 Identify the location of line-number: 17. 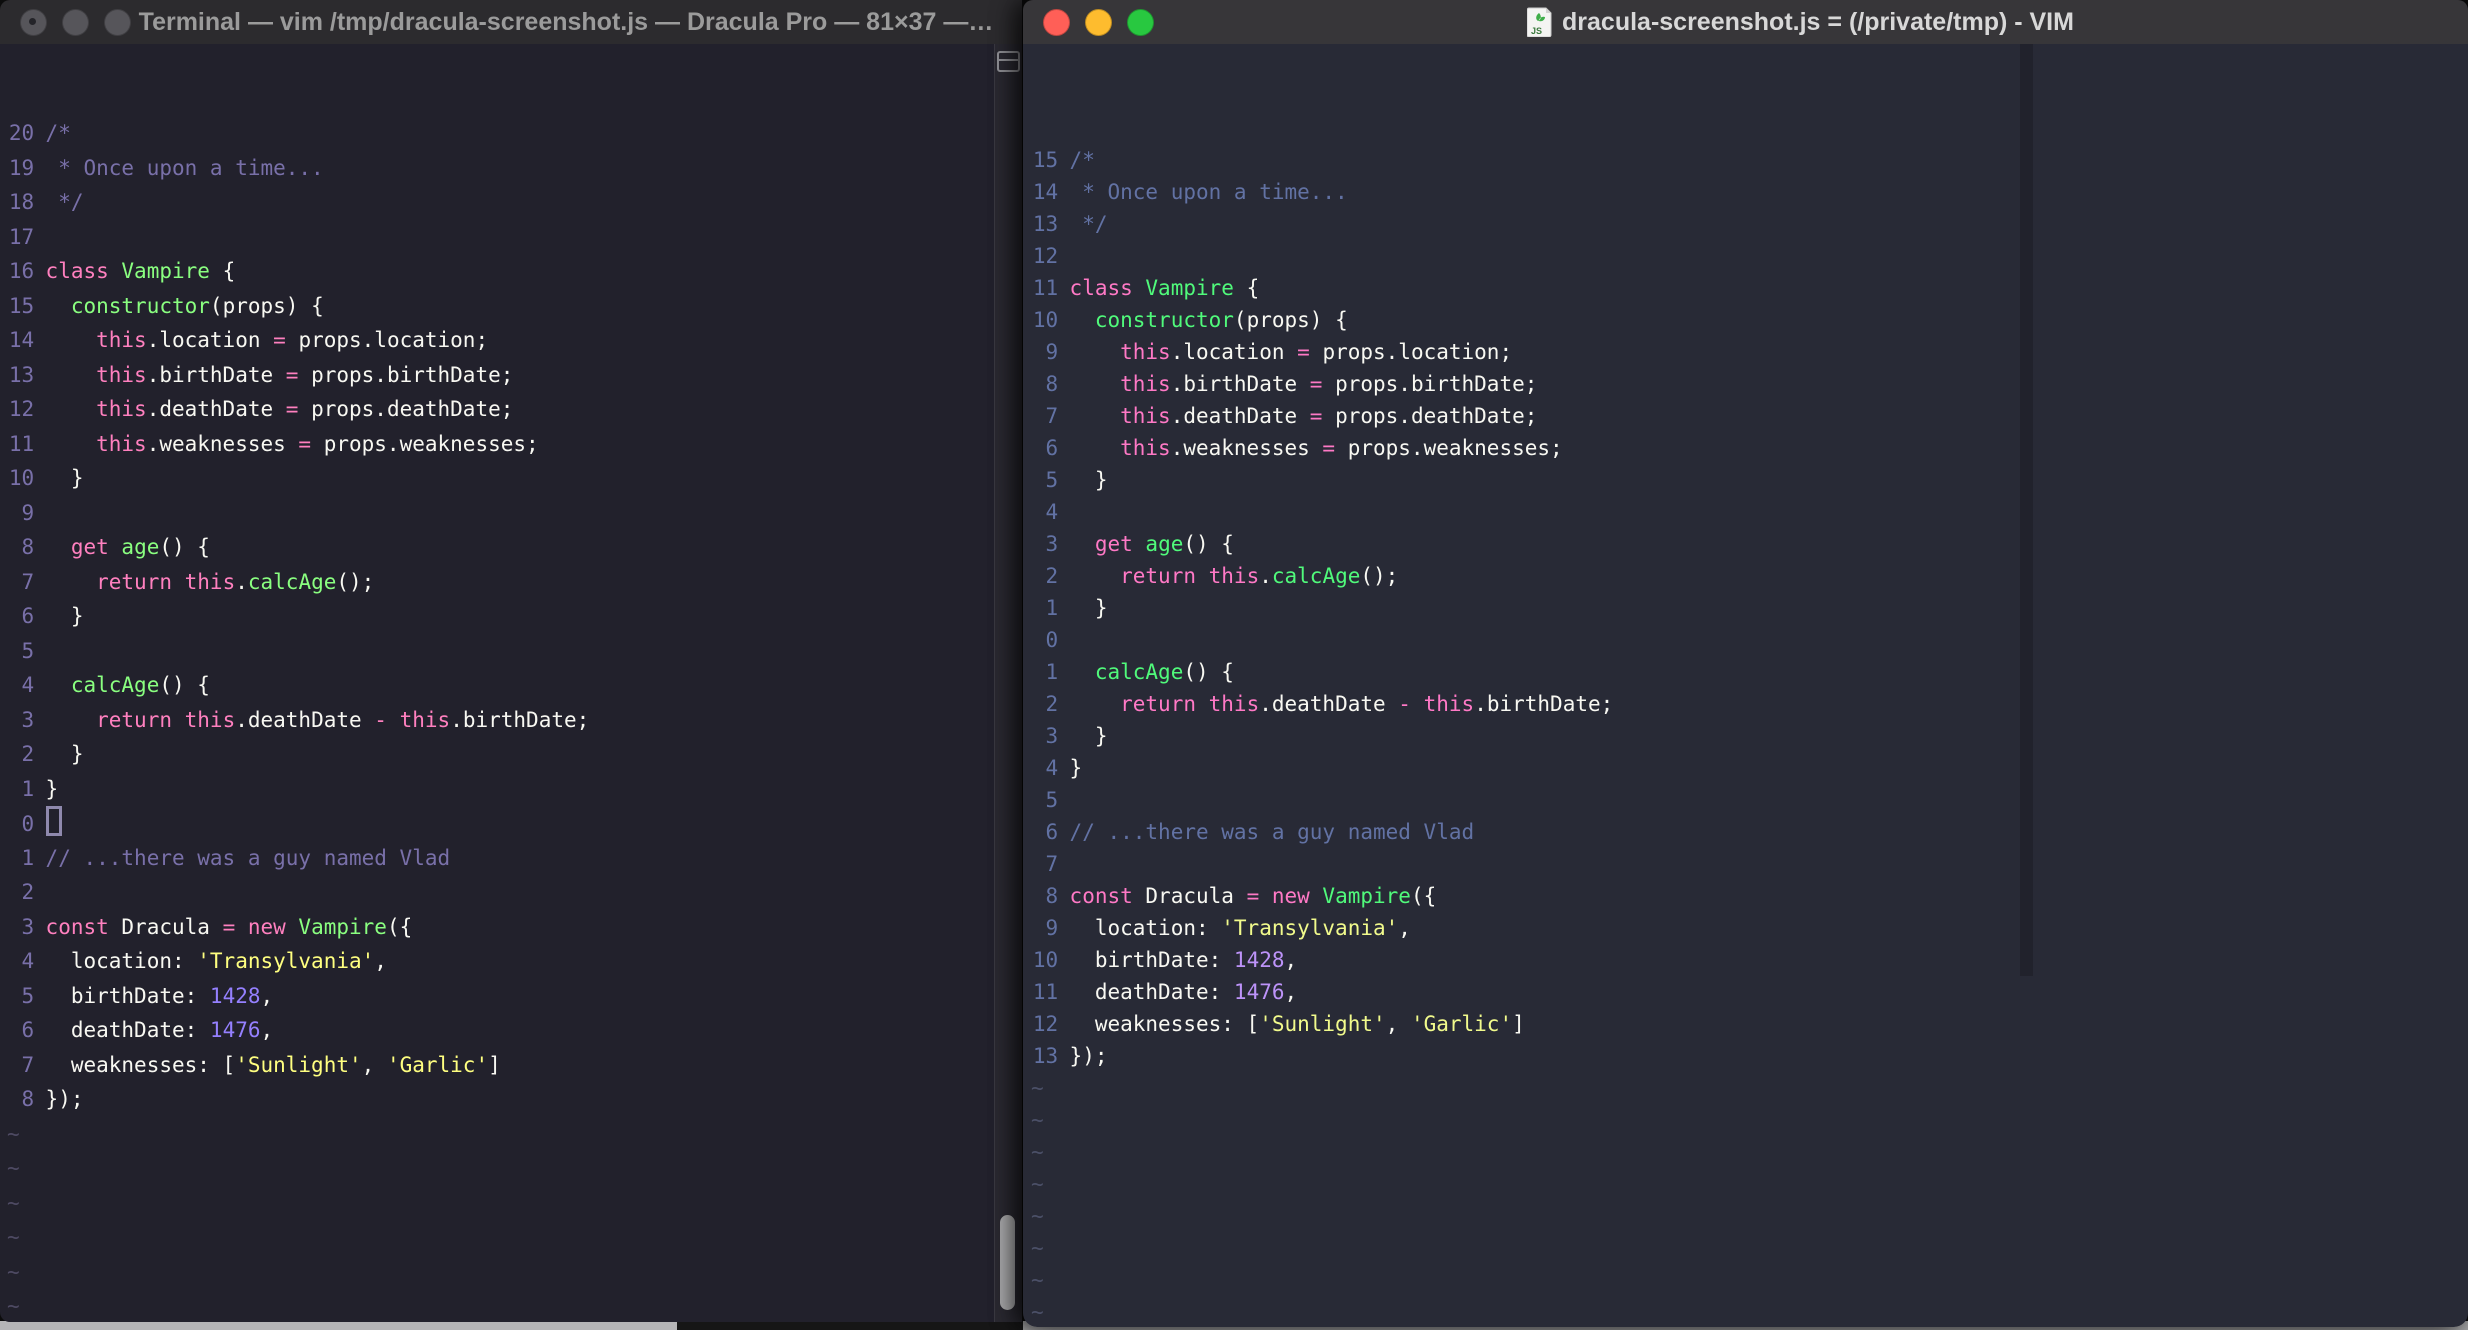
(21, 236).